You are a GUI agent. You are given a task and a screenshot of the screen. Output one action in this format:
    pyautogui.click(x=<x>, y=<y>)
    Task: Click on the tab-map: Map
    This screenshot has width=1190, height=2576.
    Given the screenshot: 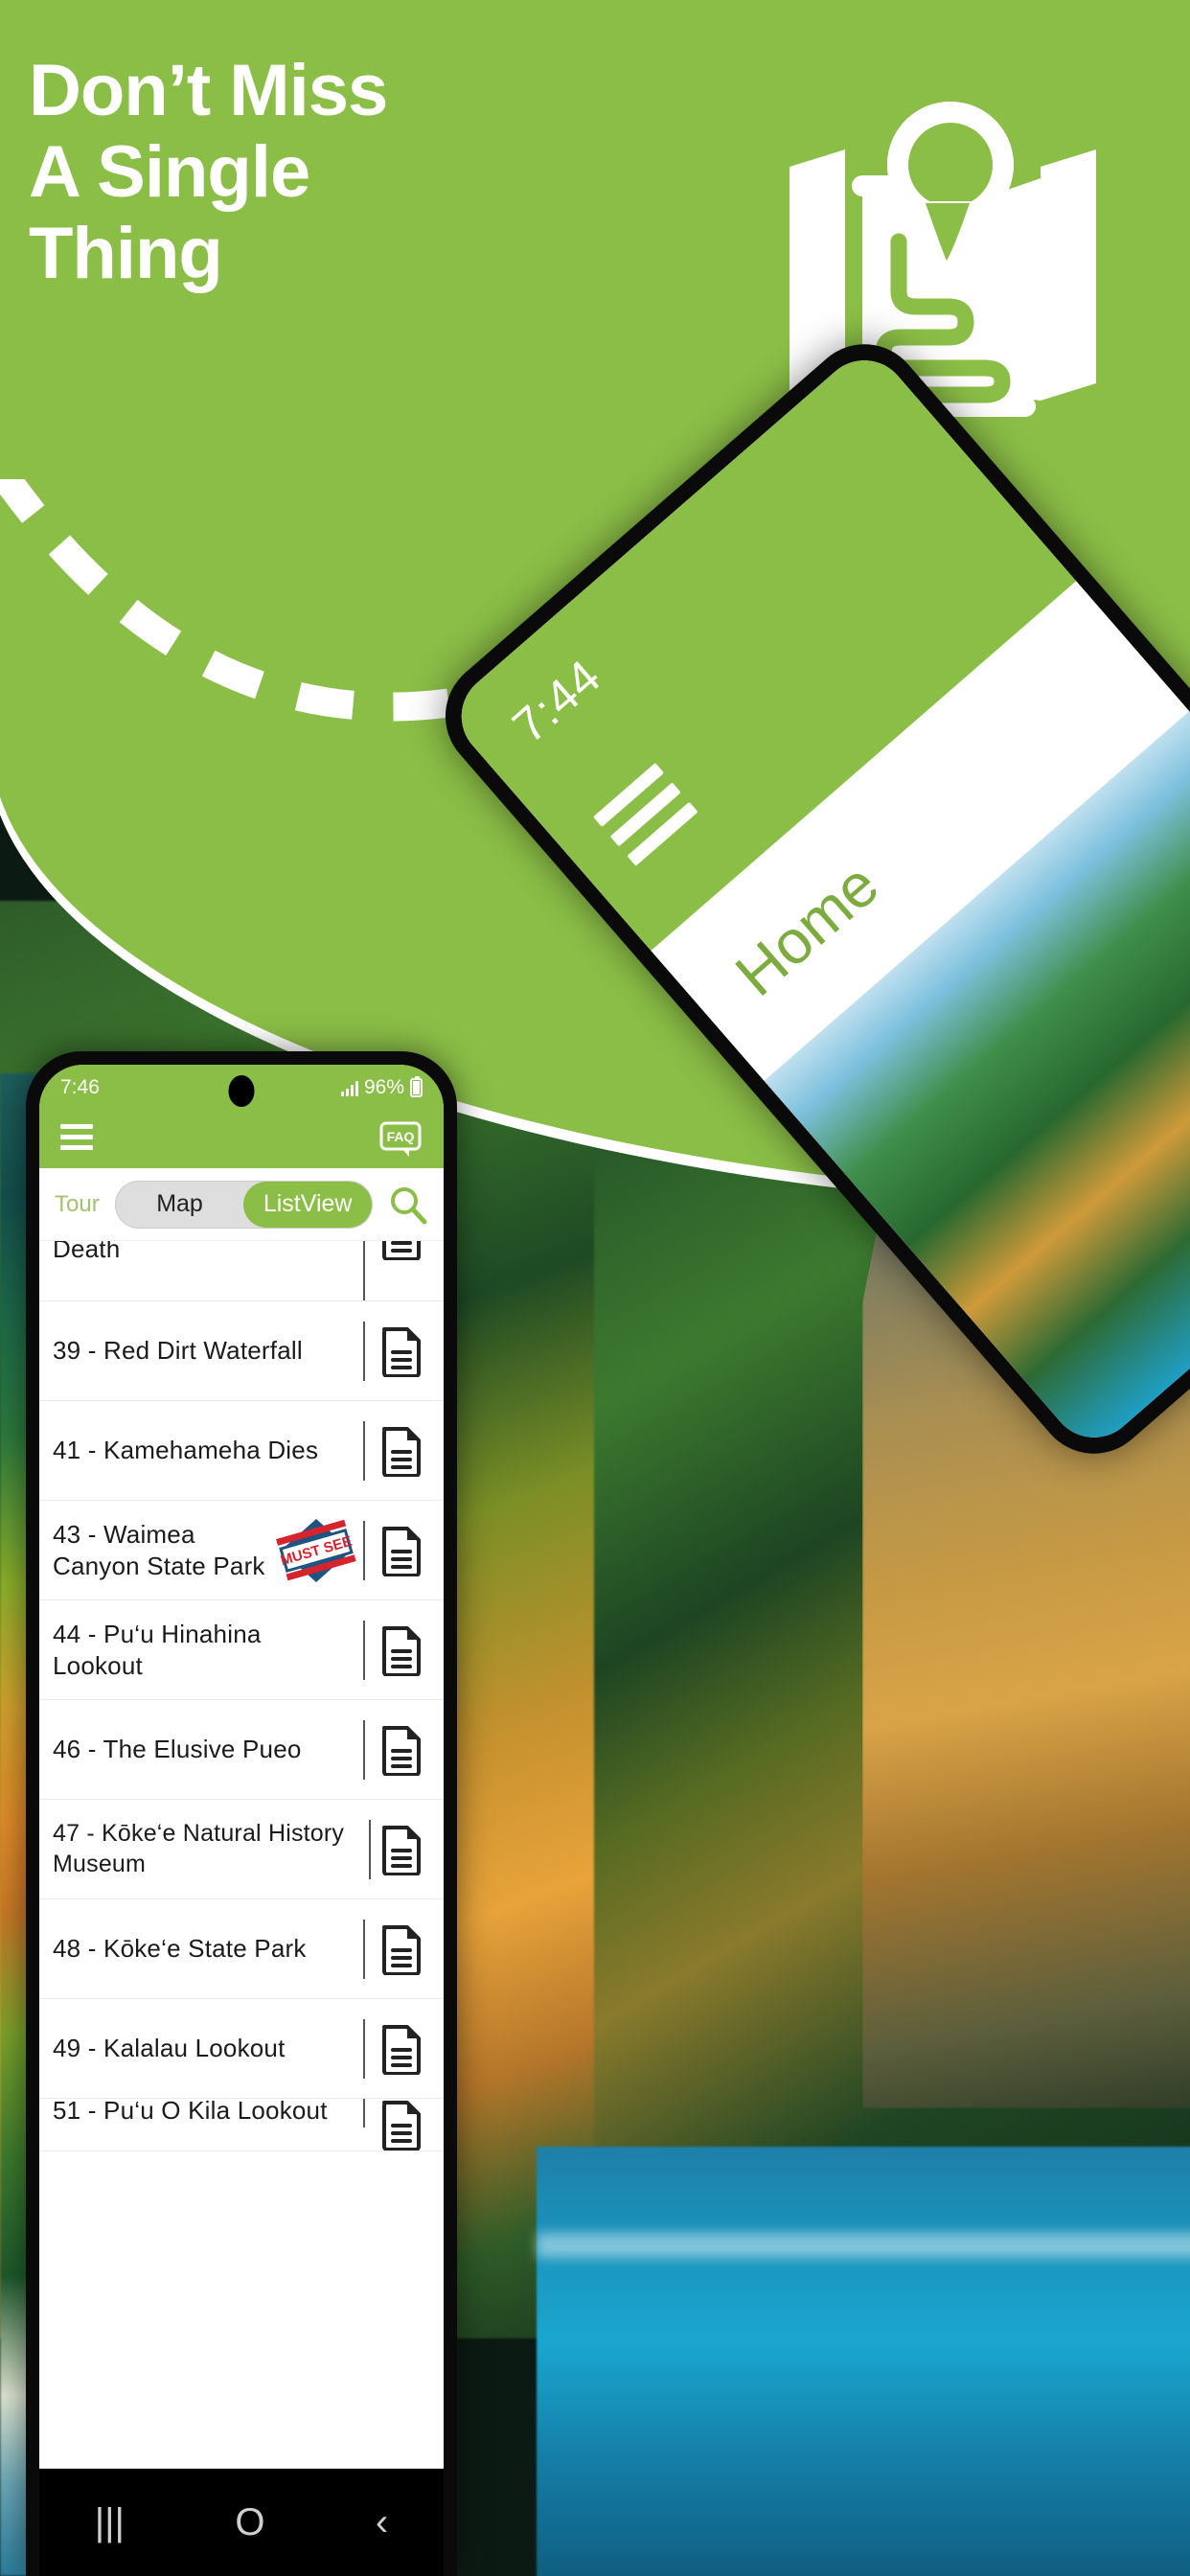 What is the action you would take?
    pyautogui.click(x=180, y=1205)
    